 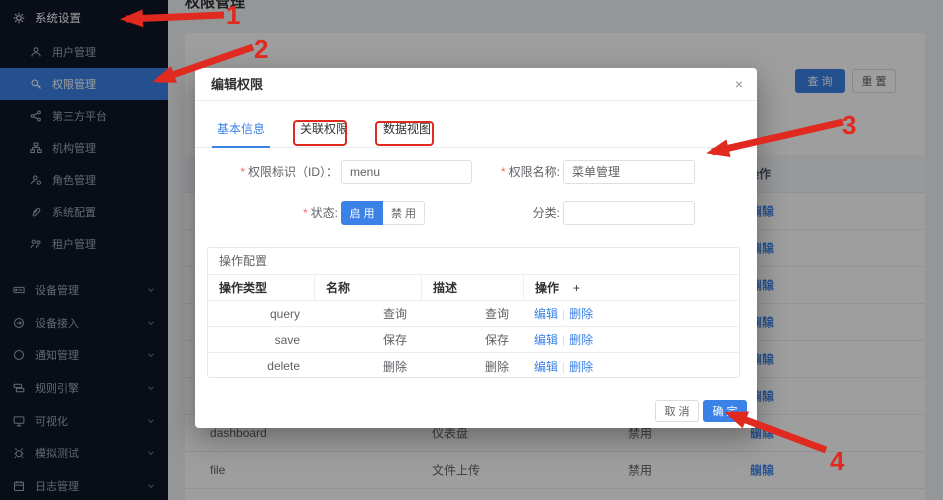 What do you see at coordinates (394, 314) in the screenshot?
I see `cell-operation-name: 查询` at bounding box center [394, 314].